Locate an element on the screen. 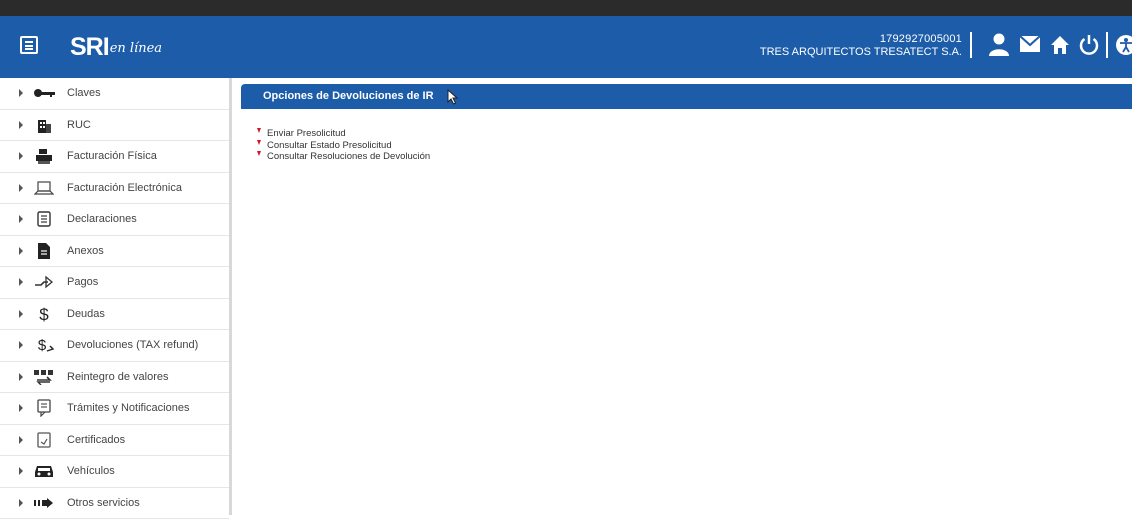 The height and width of the screenshot is (519, 1132). sidebar-item-facturacion-fisica: Facturación Física is located at coordinates (114, 157).